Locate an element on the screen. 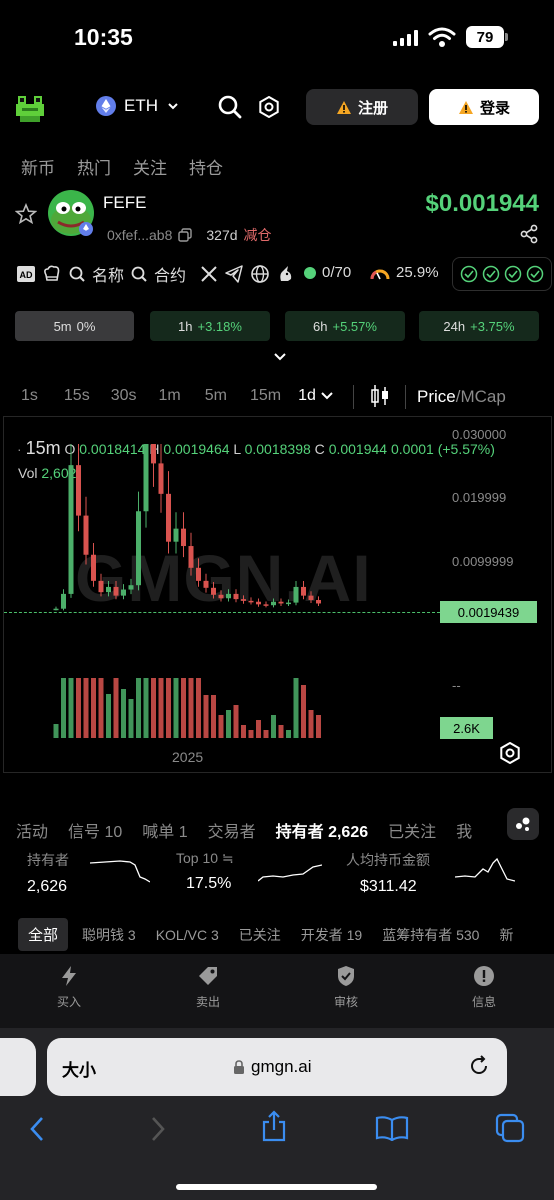 The height and width of the screenshot is (1200, 554). tab-new: 新币 is located at coordinates (38, 166).